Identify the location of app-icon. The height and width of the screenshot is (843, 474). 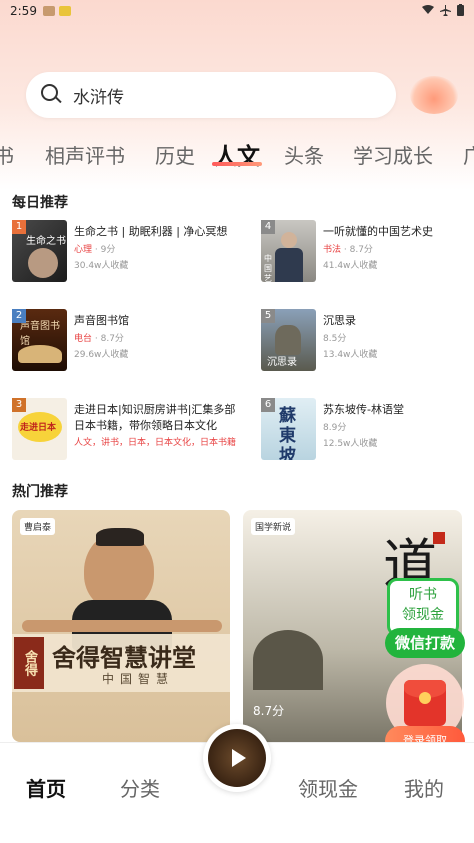
(64, 11).